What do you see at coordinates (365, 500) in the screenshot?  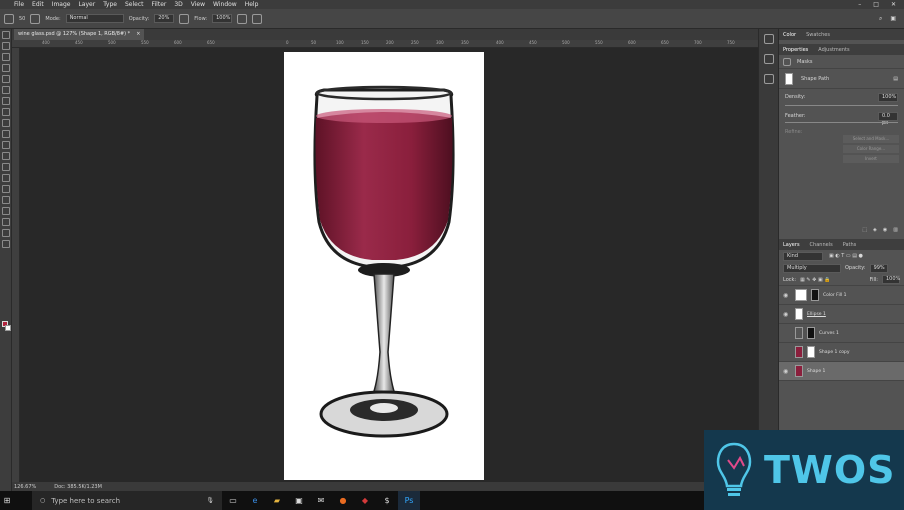 I see `app-icon: ◆` at bounding box center [365, 500].